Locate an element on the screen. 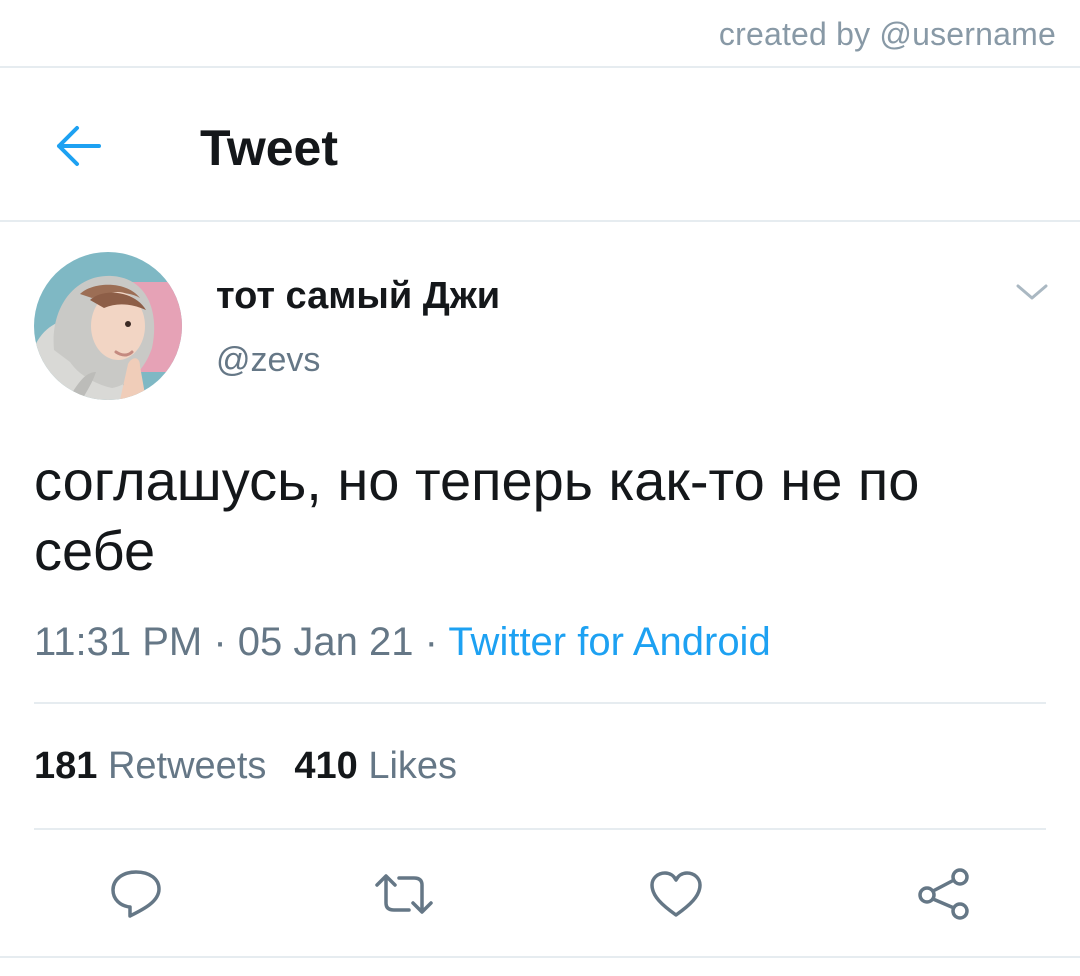  tweet-time: 11:31 PM is located at coordinates (118, 642).